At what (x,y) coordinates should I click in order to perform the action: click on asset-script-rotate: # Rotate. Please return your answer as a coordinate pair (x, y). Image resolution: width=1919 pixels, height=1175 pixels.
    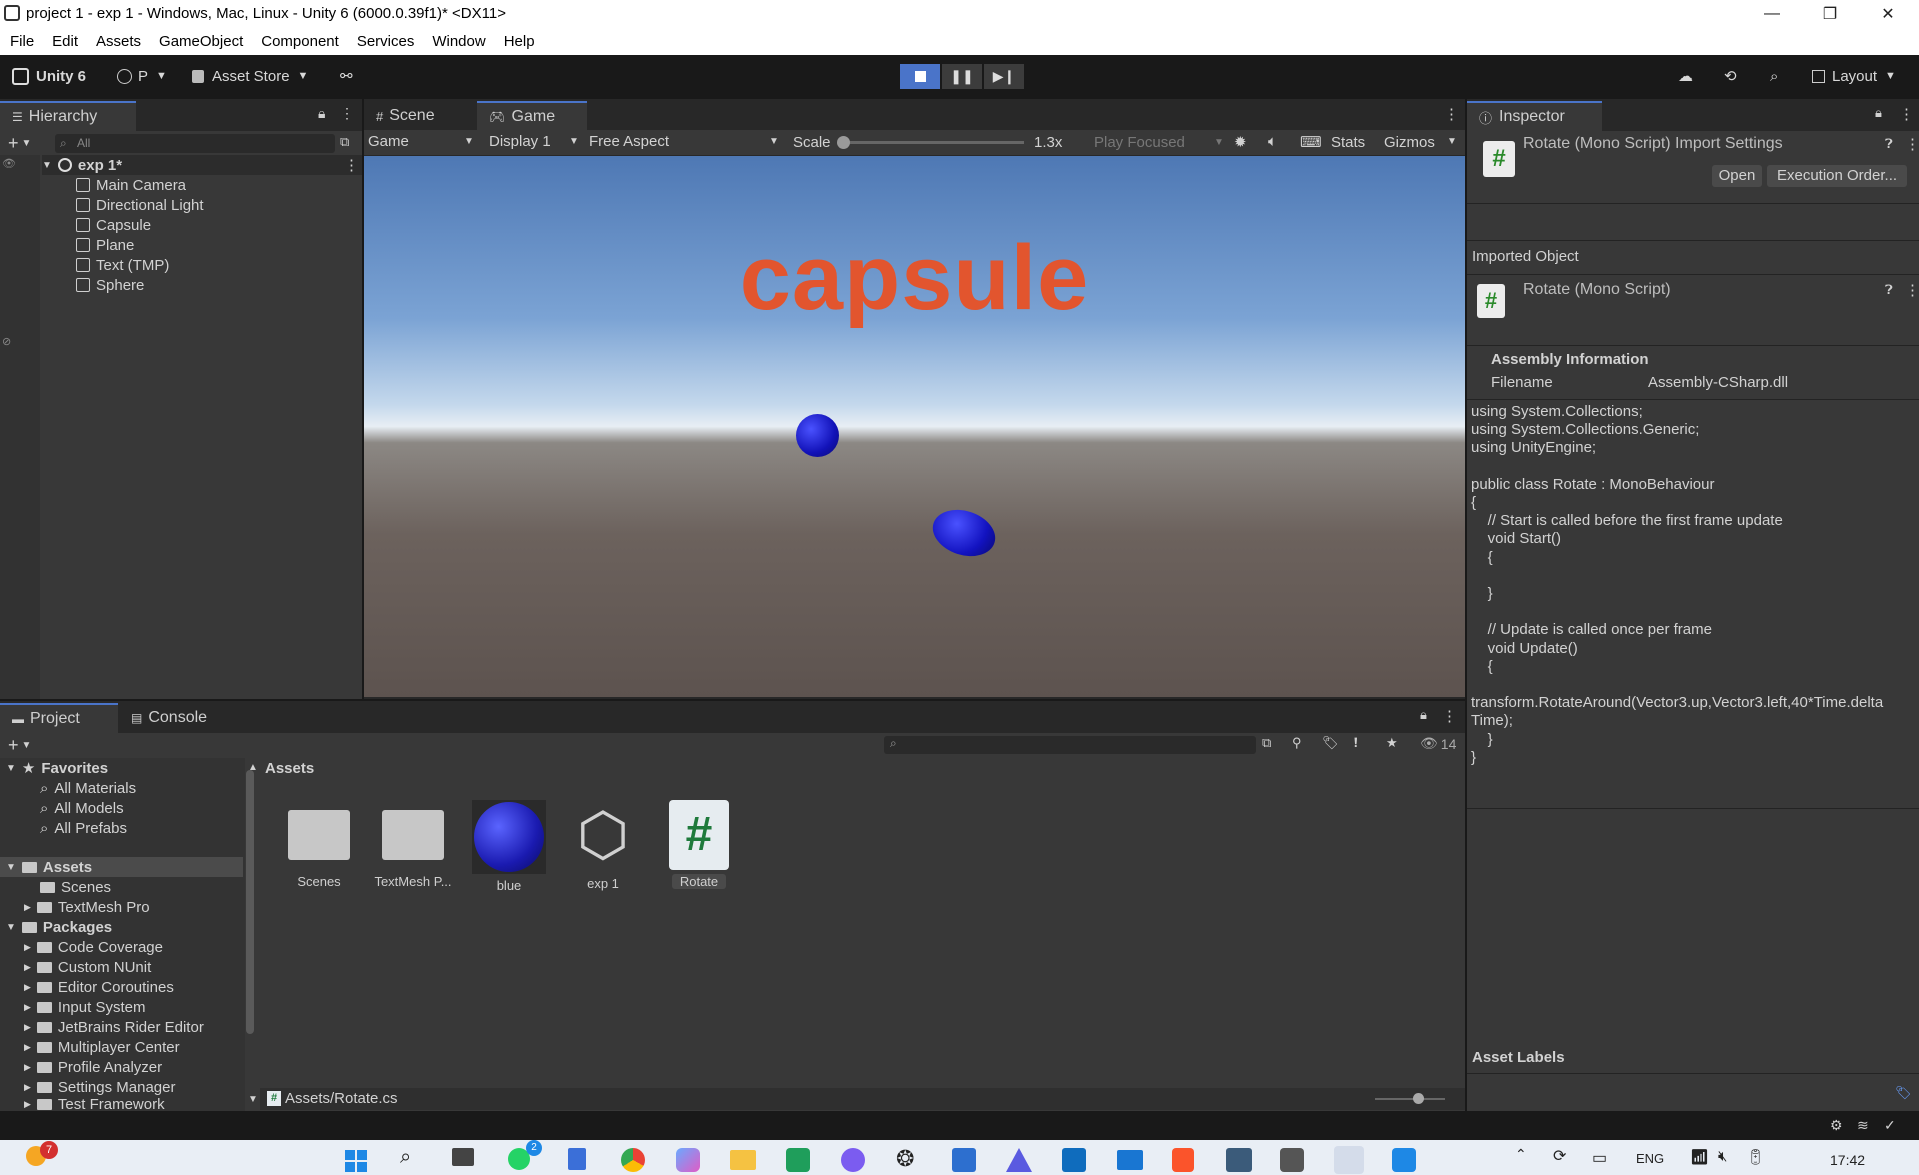
    Looking at the image, I should click on (699, 844).